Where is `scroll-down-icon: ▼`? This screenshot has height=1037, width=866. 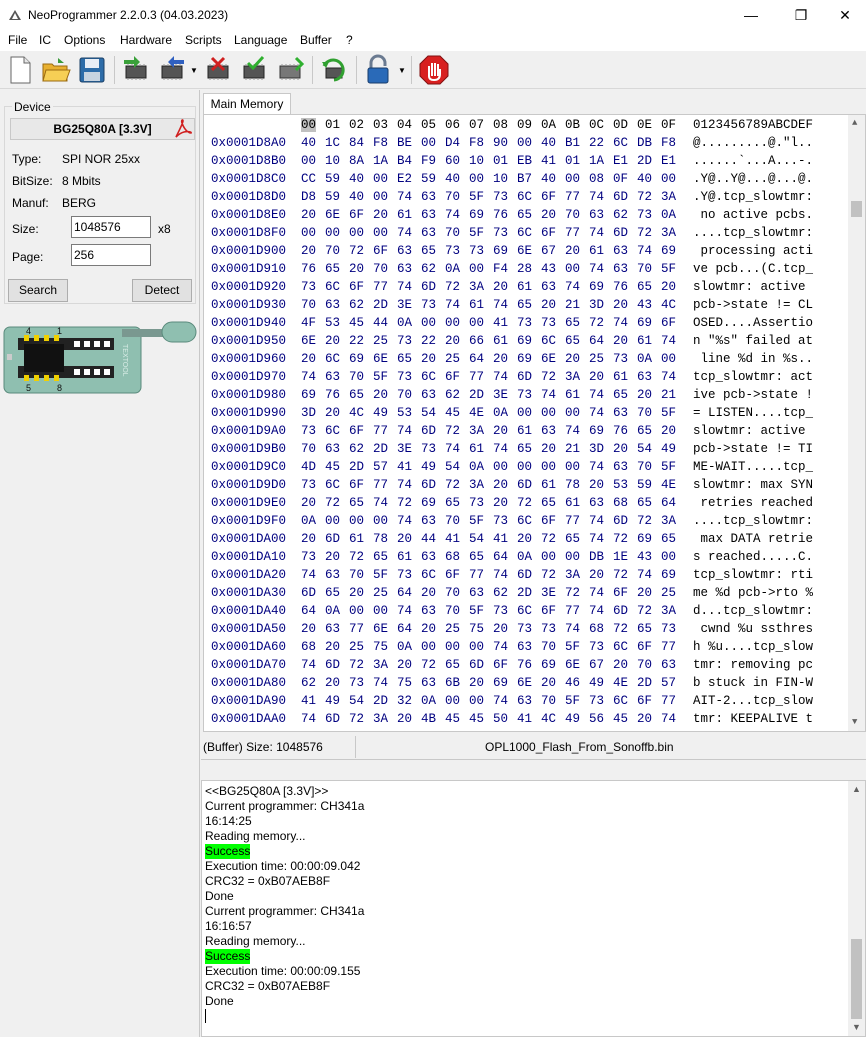 scroll-down-icon: ▼ is located at coordinates (856, 1027).